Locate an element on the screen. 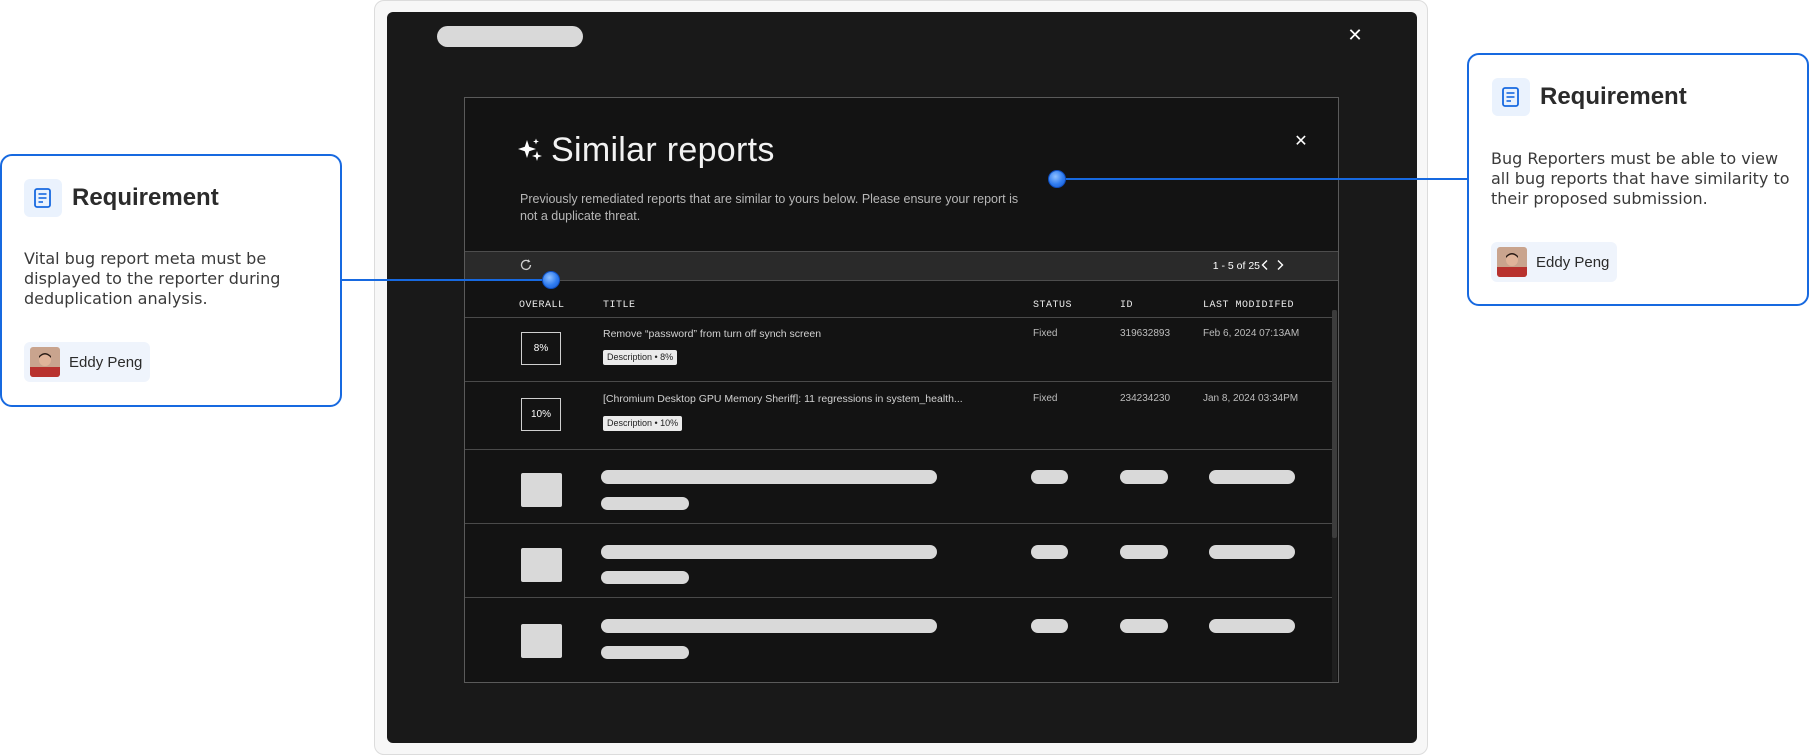 Image resolution: width=1809 pixels, height=756 pixels. chevron-right-icon is located at coordinates (1280, 265).